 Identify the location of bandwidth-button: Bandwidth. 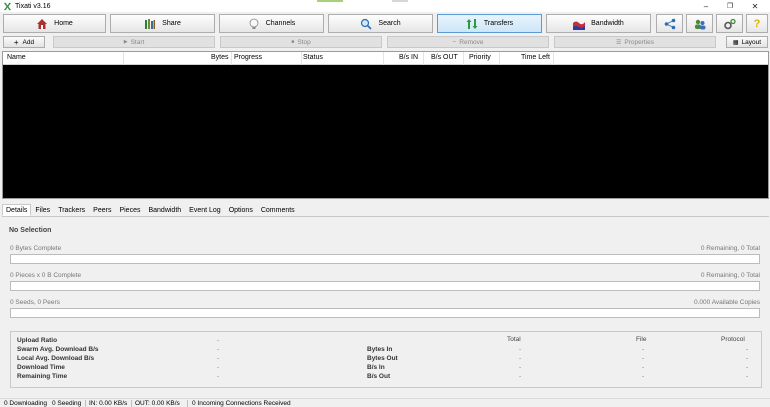
(598, 23).